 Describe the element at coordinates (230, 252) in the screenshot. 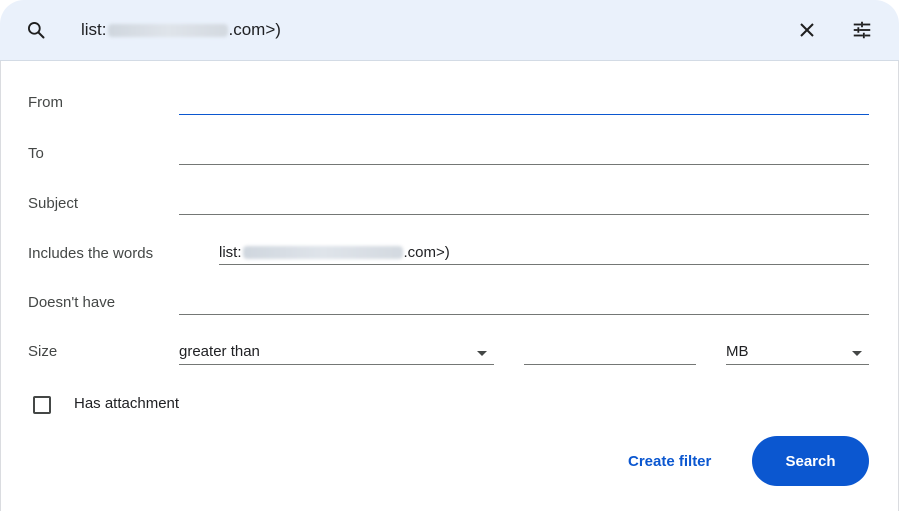

I see `includes-words-prefix: list:` at that location.